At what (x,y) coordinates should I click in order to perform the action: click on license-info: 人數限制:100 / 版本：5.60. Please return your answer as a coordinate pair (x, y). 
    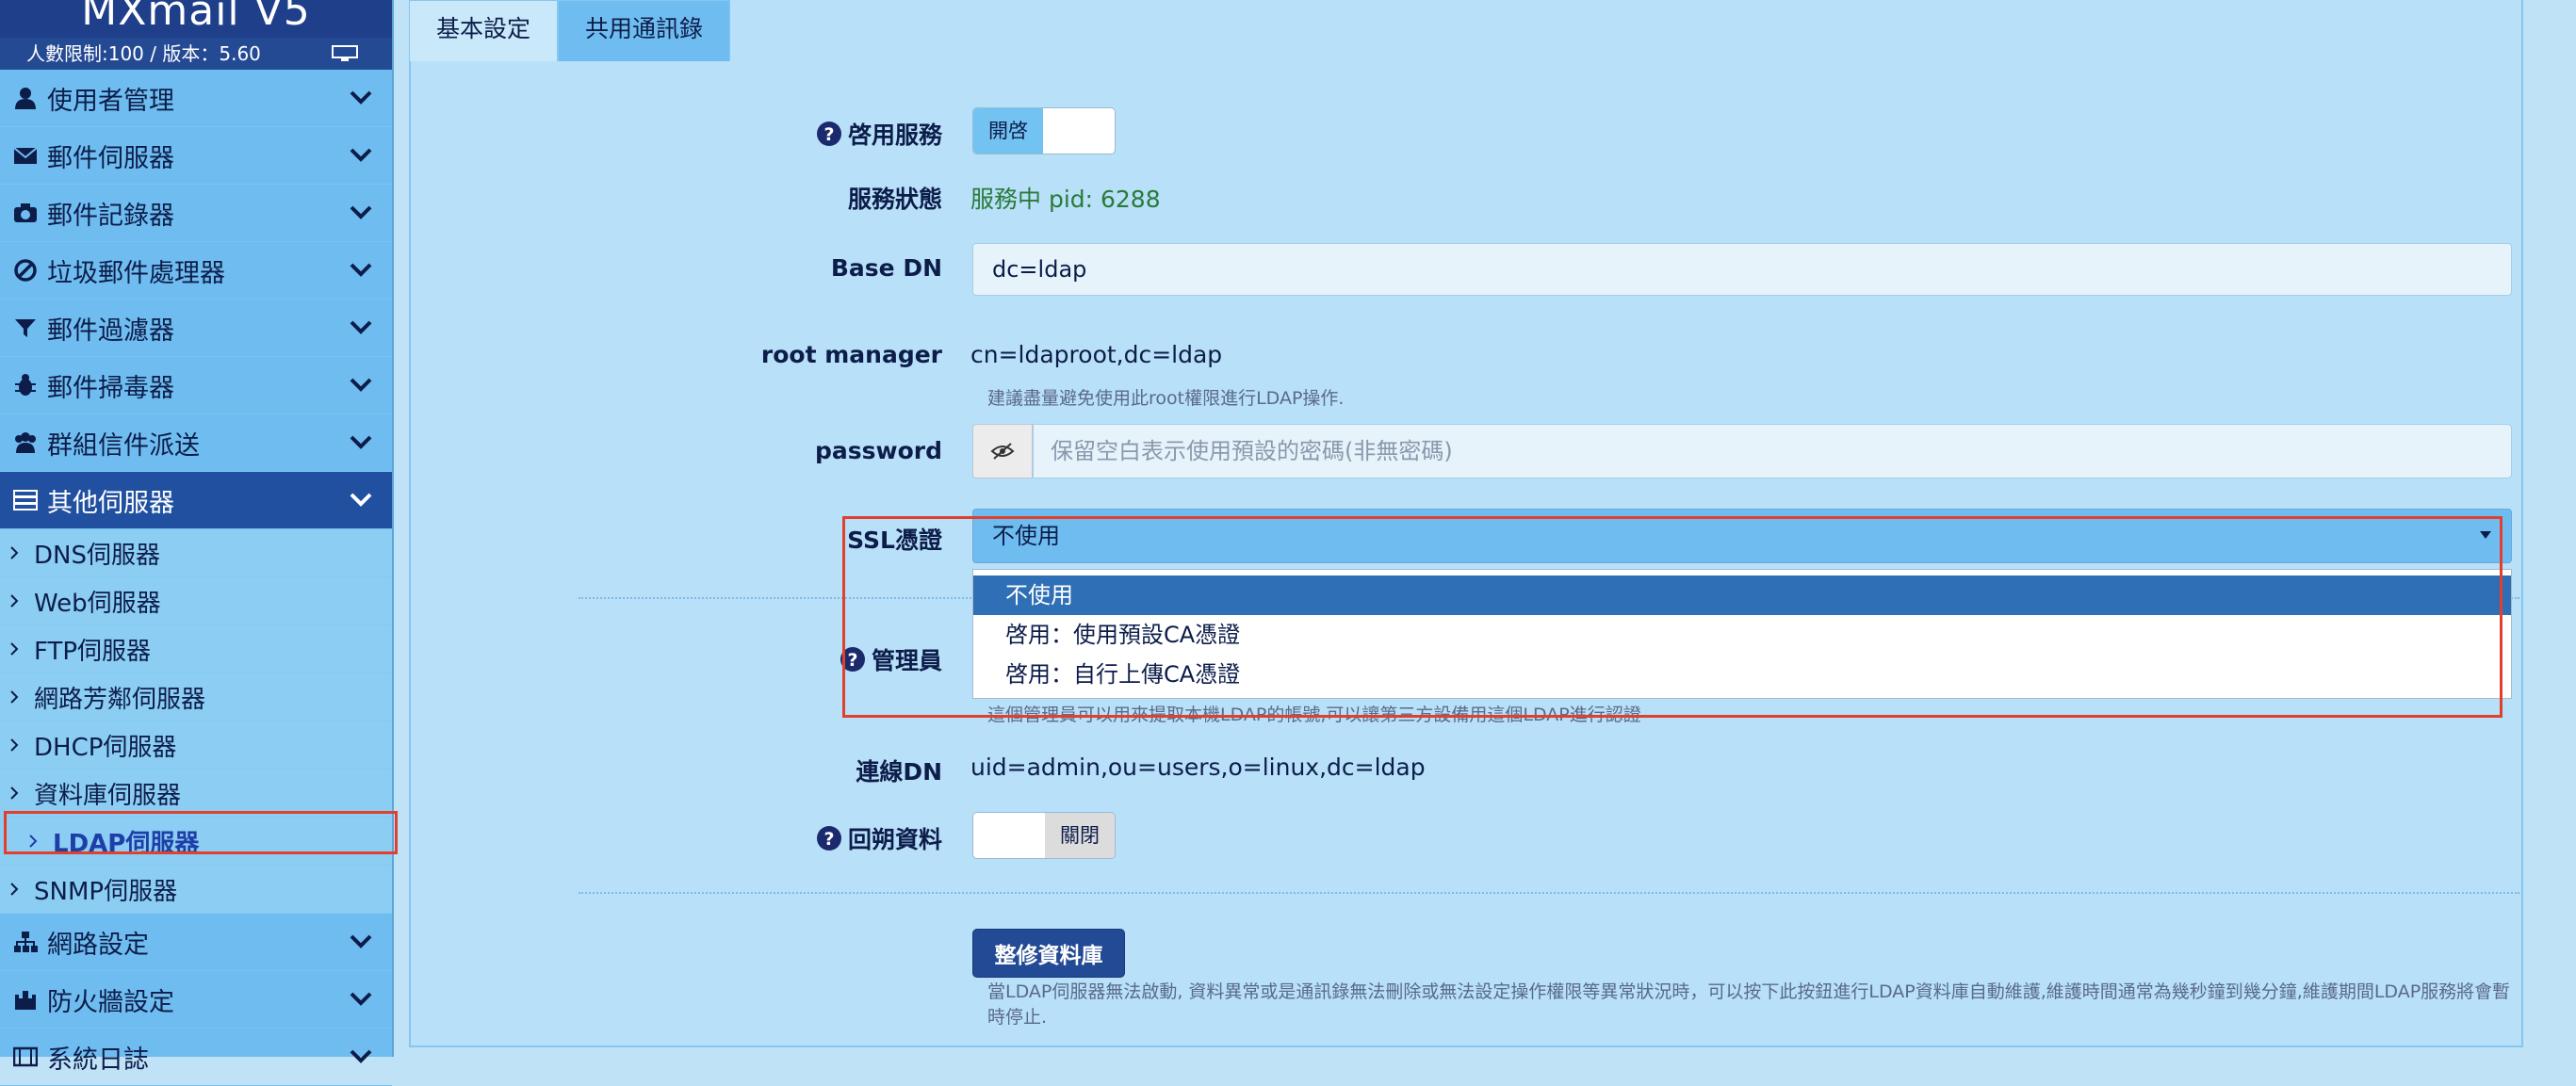
    Looking at the image, I should click on (196, 54).